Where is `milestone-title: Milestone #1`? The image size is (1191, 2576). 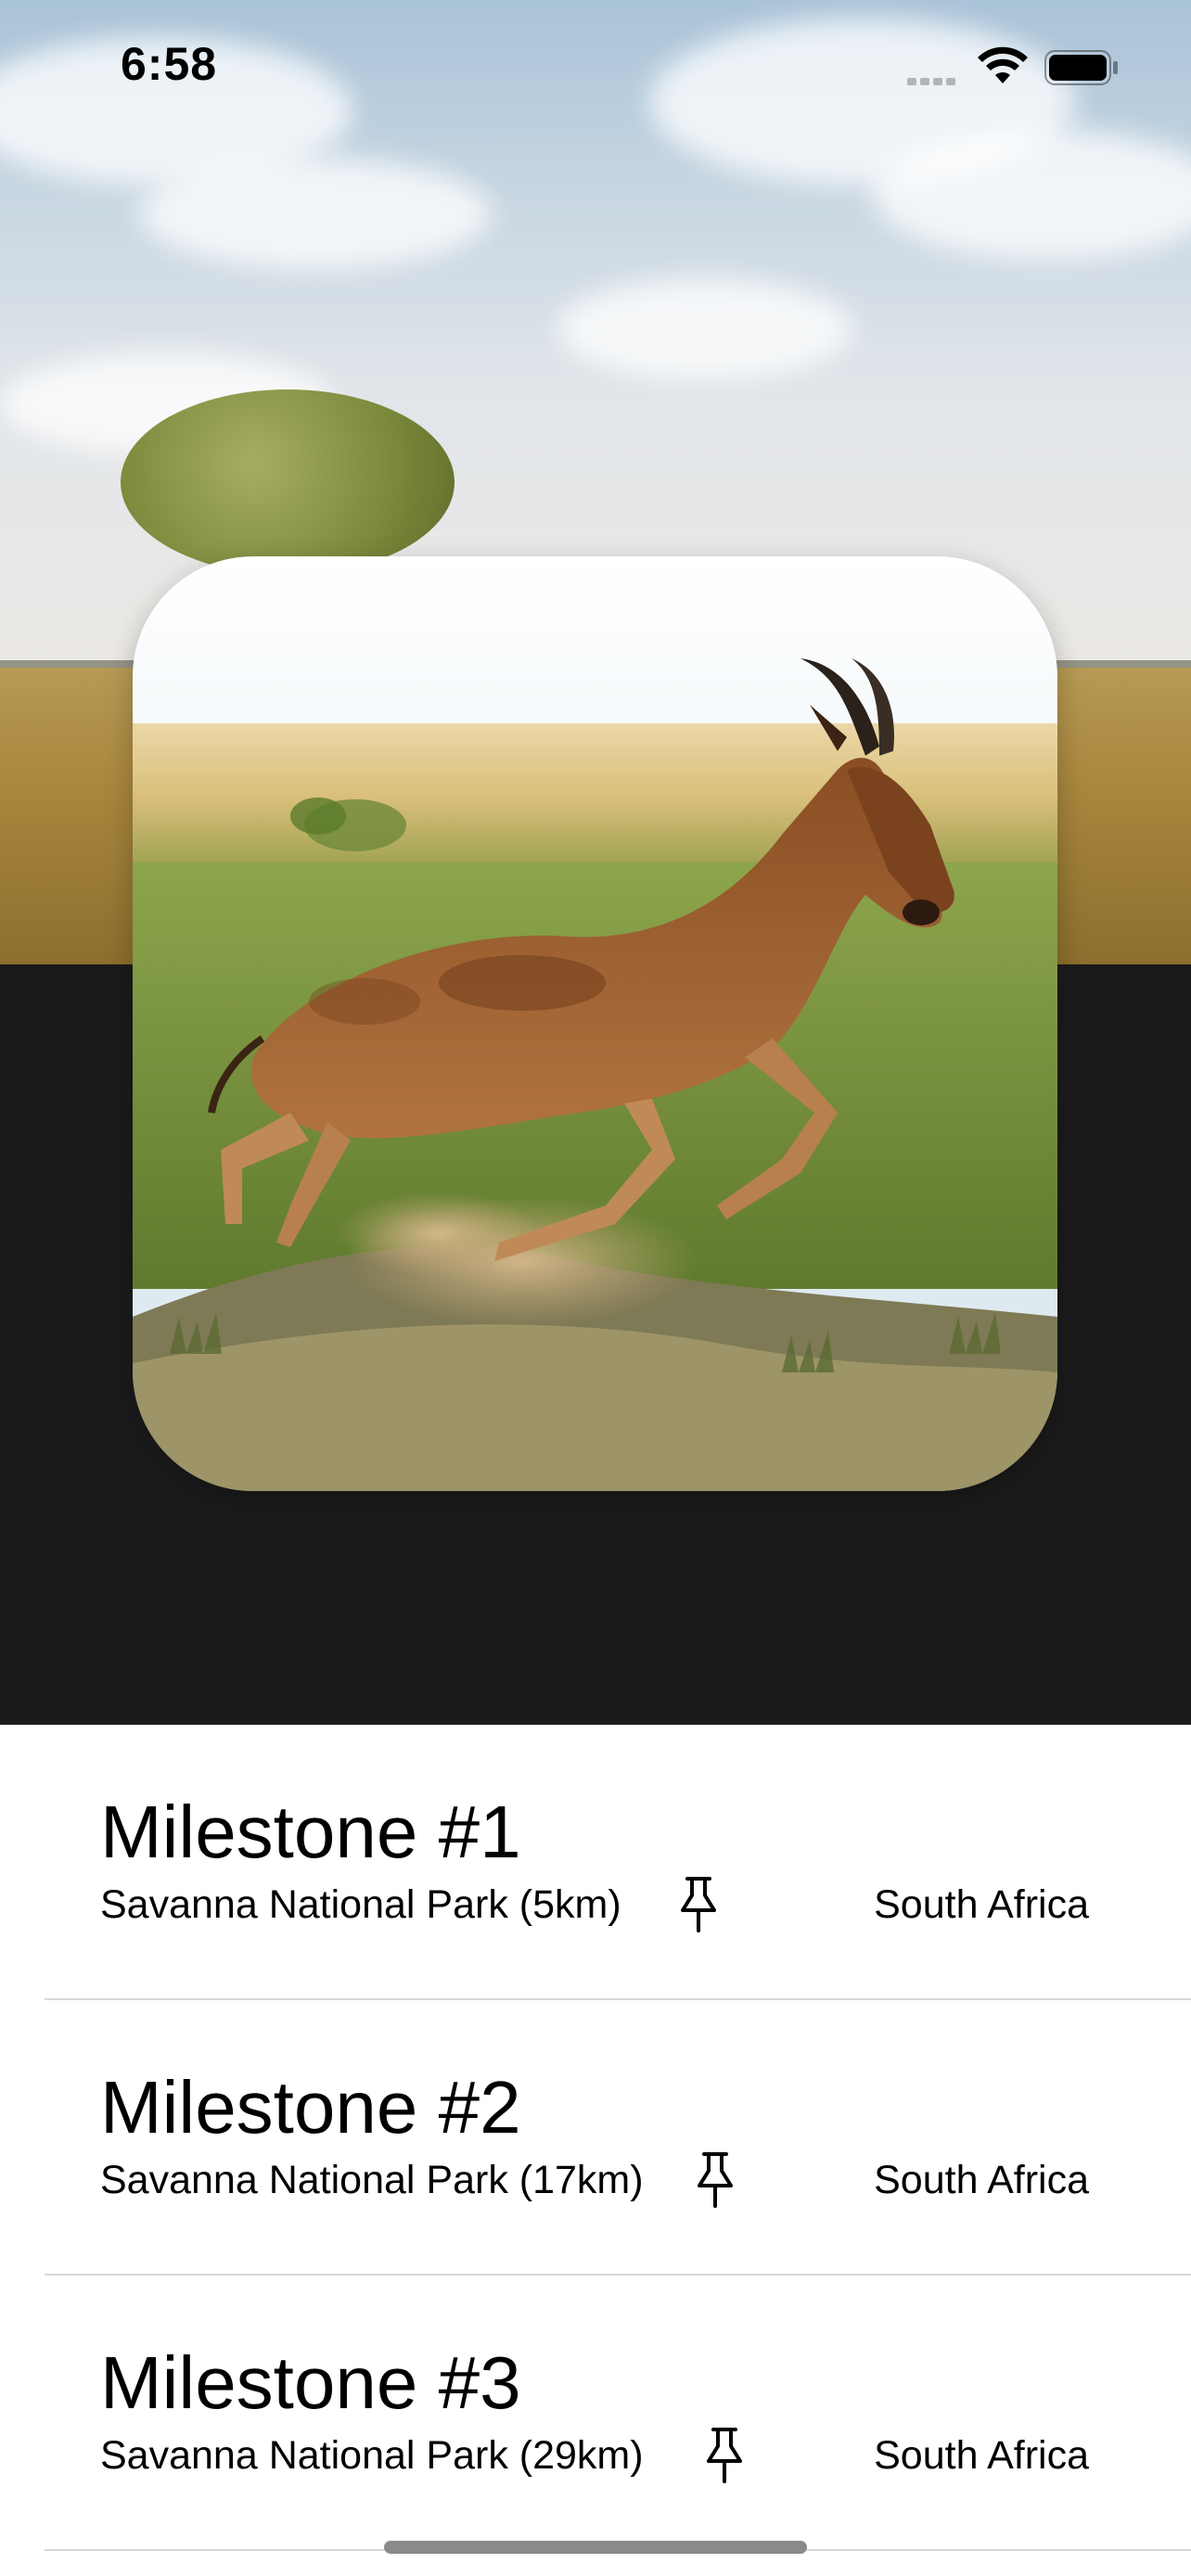
milestone-title: Milestone #1 is located at coordinates (310, 1832).